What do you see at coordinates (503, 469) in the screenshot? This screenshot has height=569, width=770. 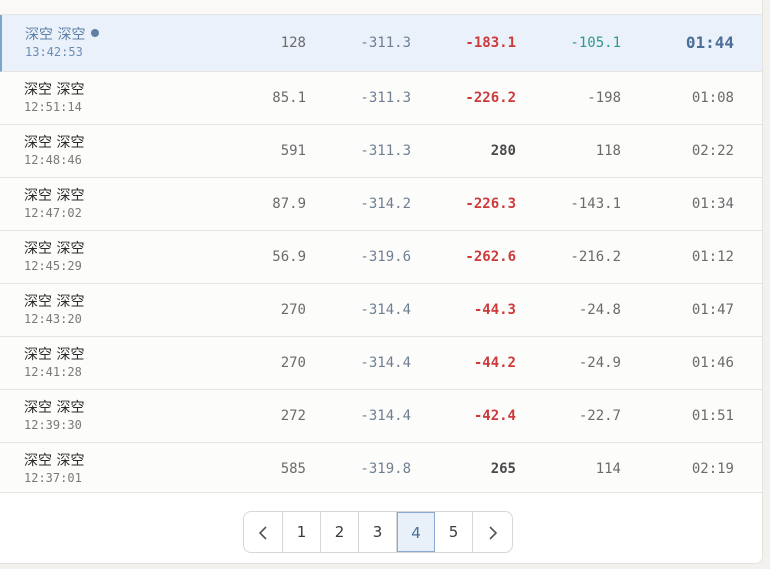 I see `value-col-3: 265` at bounding box center [503, 469].